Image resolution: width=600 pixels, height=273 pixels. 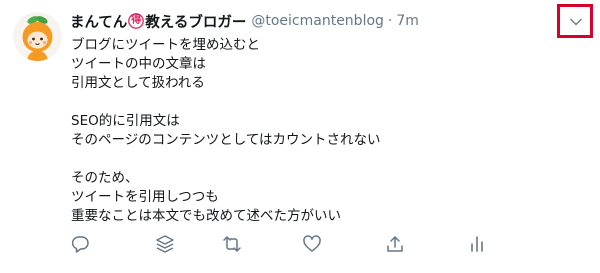 I want to click on thread-button, so click(x=165, y=244).